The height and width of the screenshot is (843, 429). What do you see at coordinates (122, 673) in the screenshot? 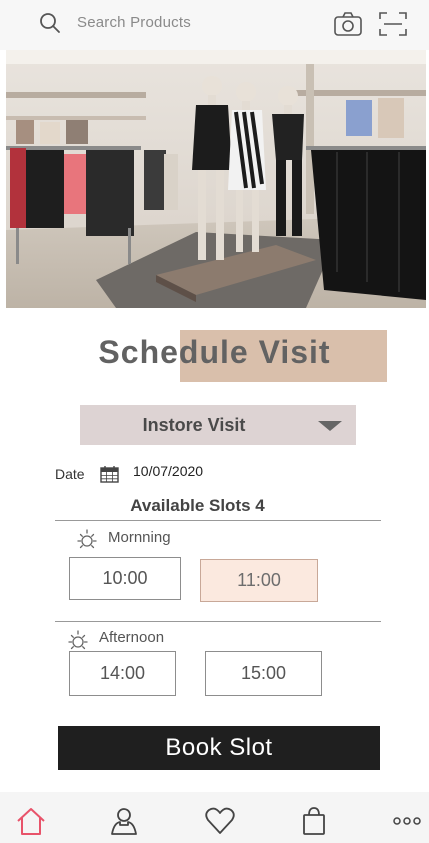
I see `slot-14-00: 14:00` at bounding box center [122, 673].